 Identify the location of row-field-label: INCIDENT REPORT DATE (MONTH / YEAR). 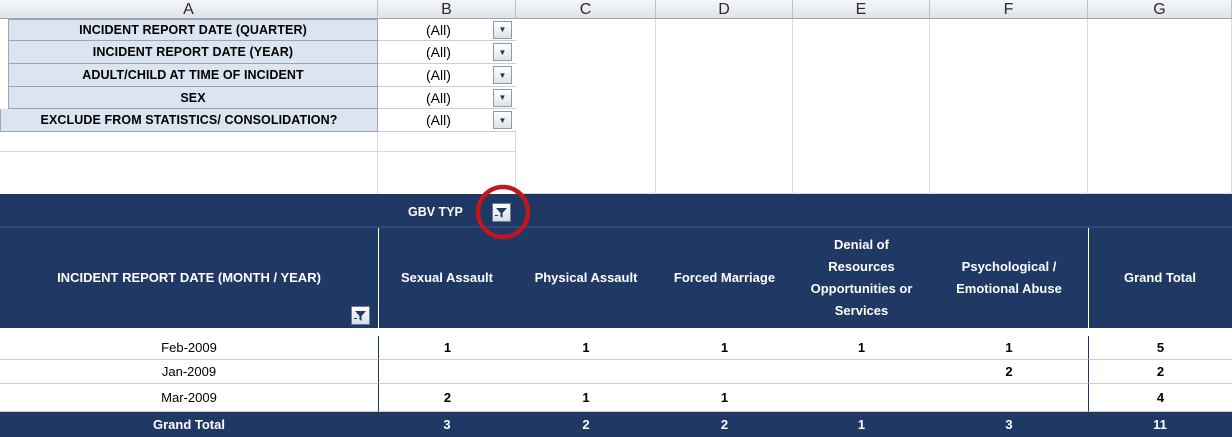
(189, 277).